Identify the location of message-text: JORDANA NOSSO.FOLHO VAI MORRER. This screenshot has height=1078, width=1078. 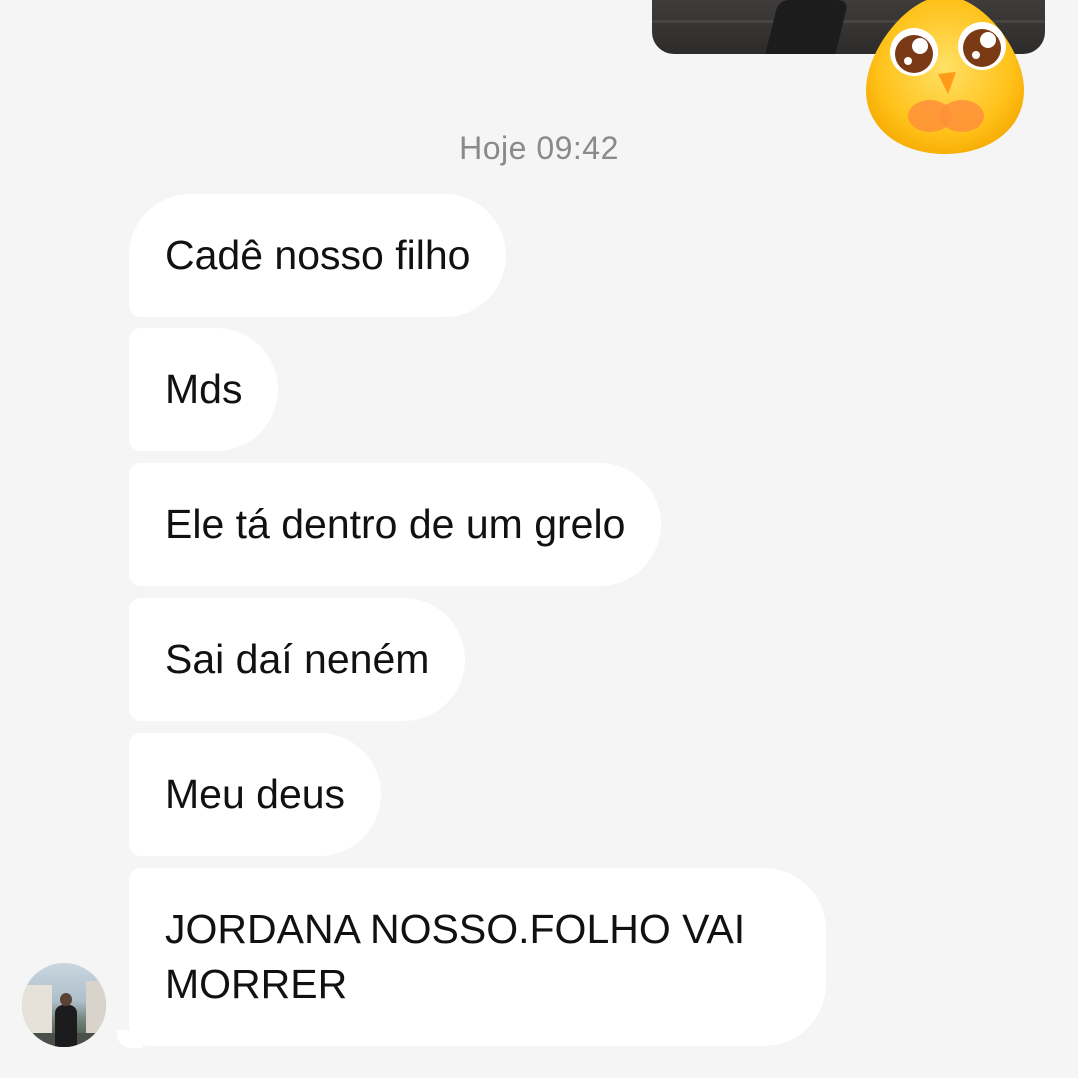
(455, 956).